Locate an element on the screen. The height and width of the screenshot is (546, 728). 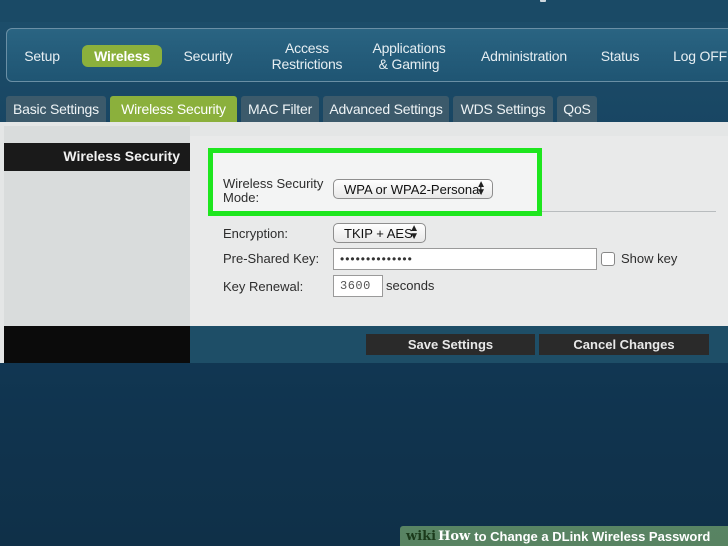
encryption-label: Encryption: is located at coordinates (256, 233).